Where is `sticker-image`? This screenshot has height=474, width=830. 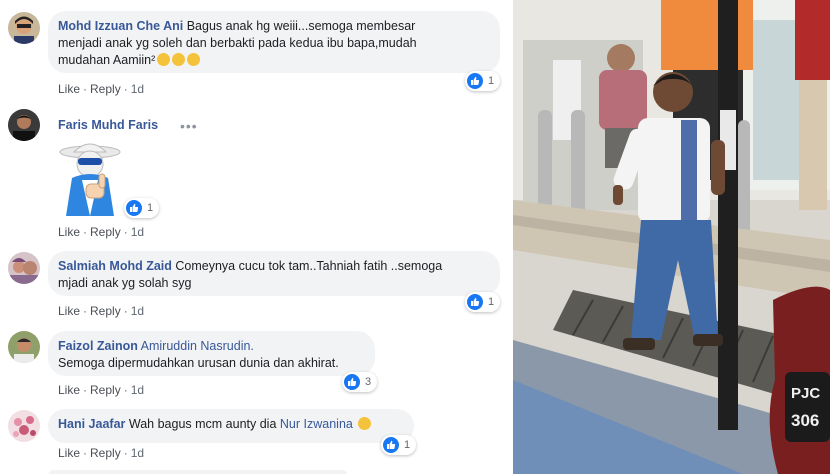 sticker-image is located at coordinates (88, 178).